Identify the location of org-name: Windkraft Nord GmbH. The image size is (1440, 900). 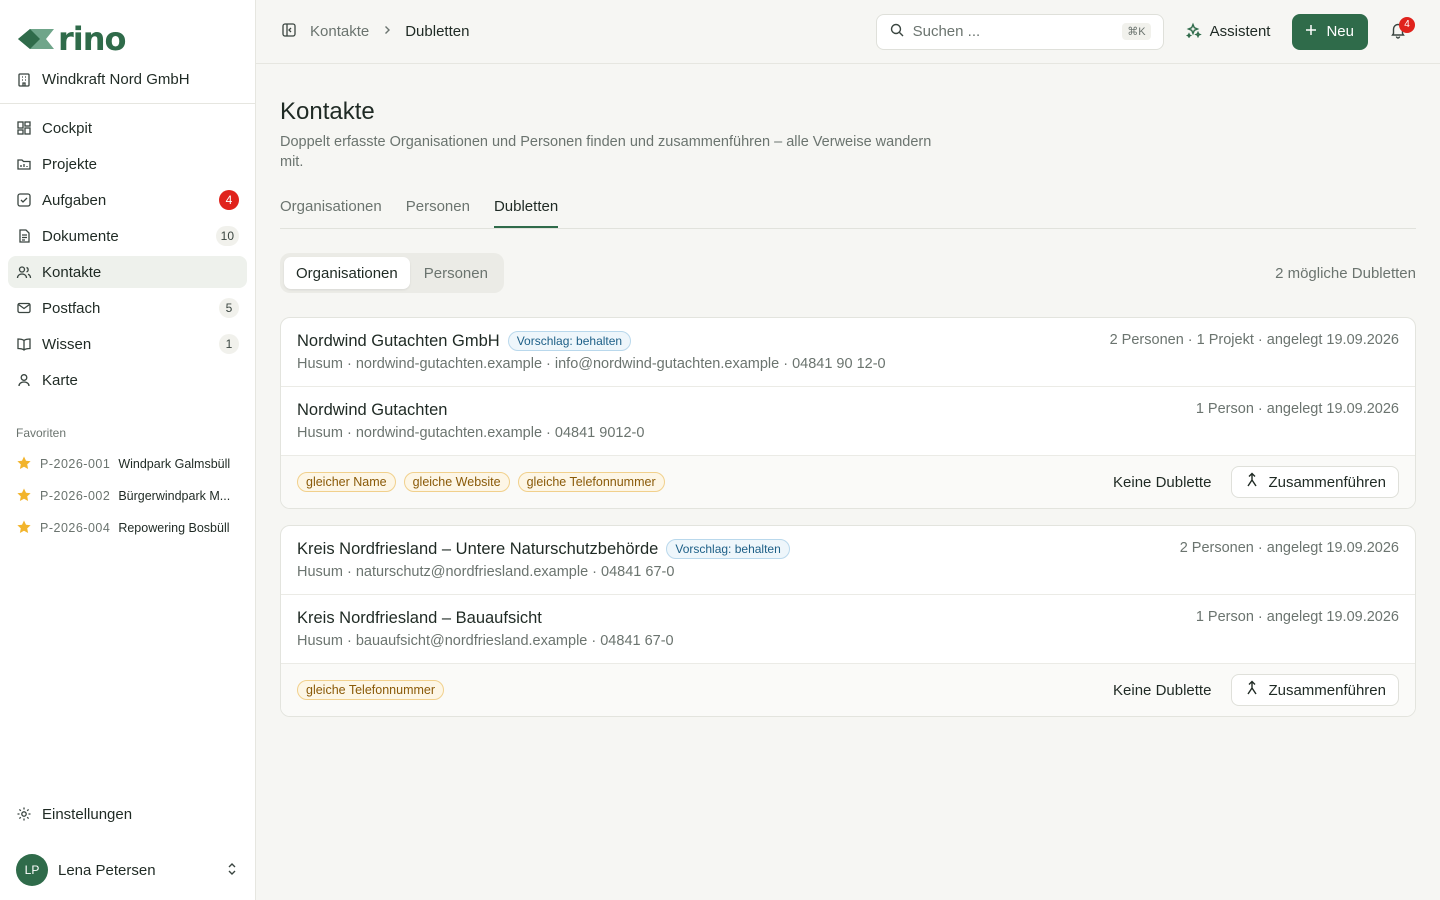
(116, 79).